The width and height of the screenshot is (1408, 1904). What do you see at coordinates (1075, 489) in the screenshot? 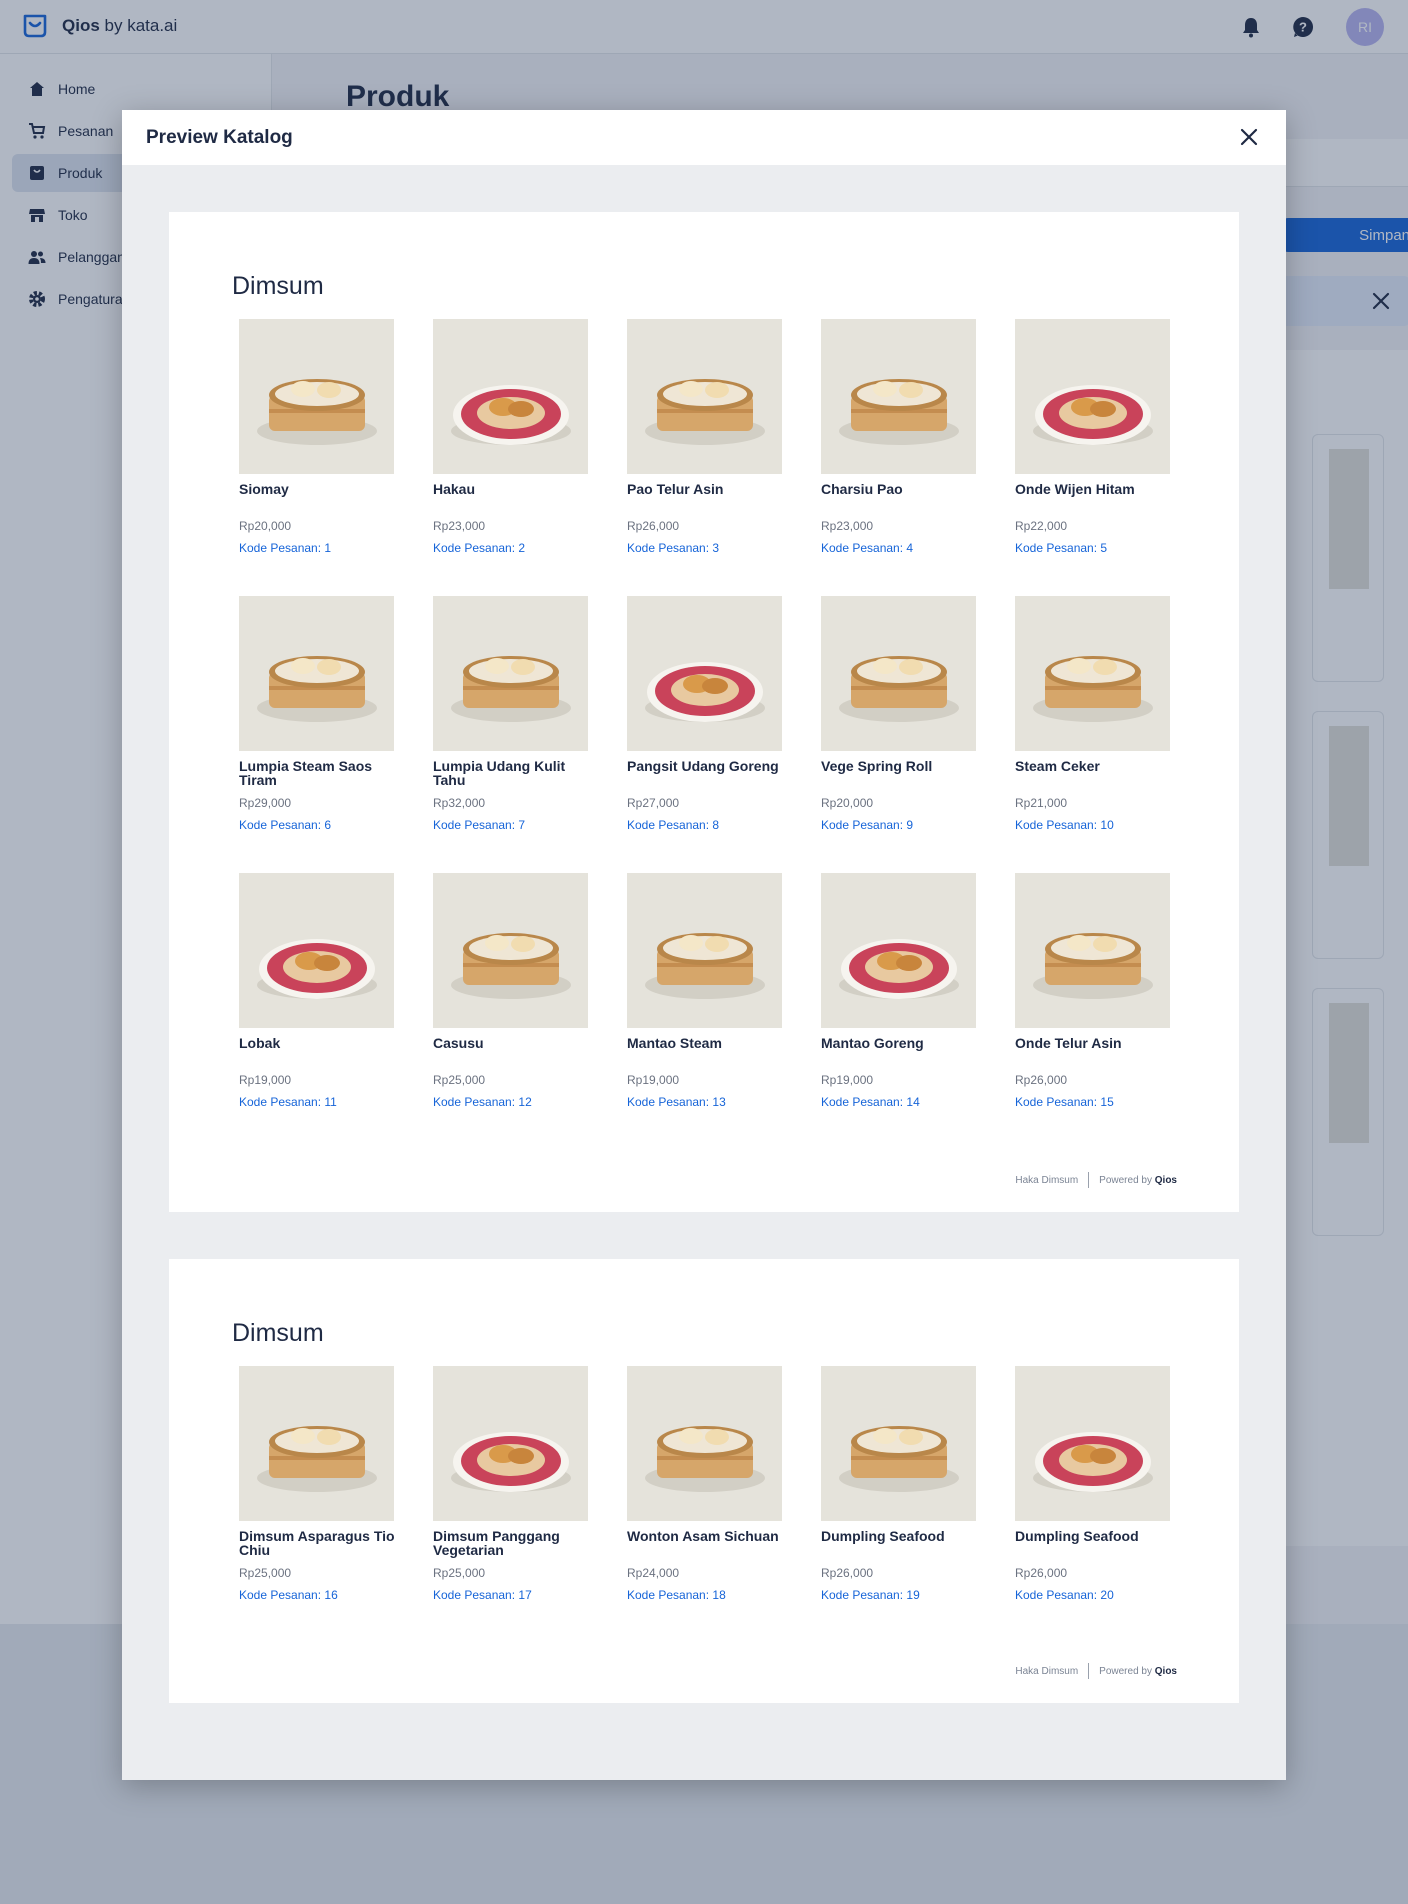
I see `product-name: Onde Wijen Hitam` at bounding box center [1075, 489].